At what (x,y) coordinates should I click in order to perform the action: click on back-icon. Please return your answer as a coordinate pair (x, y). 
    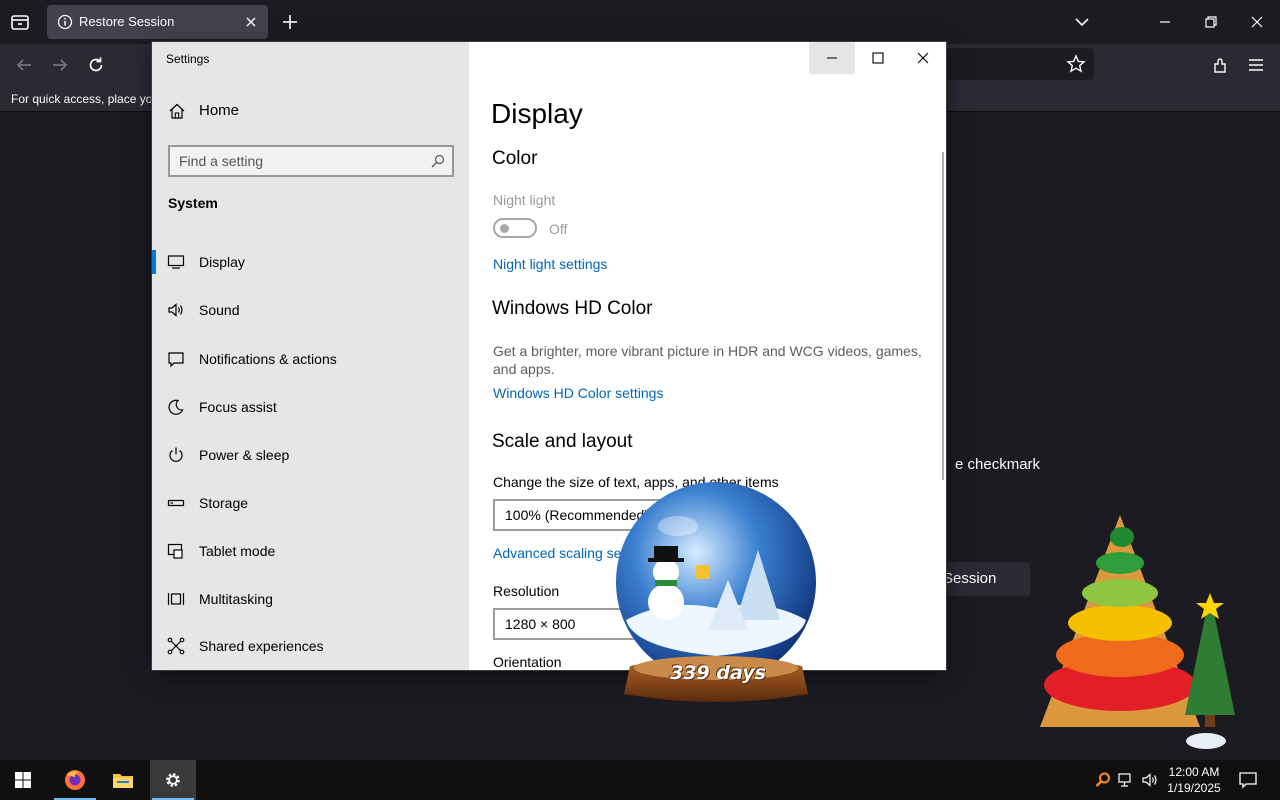
    Looking at the image, I should click on (24, 65).